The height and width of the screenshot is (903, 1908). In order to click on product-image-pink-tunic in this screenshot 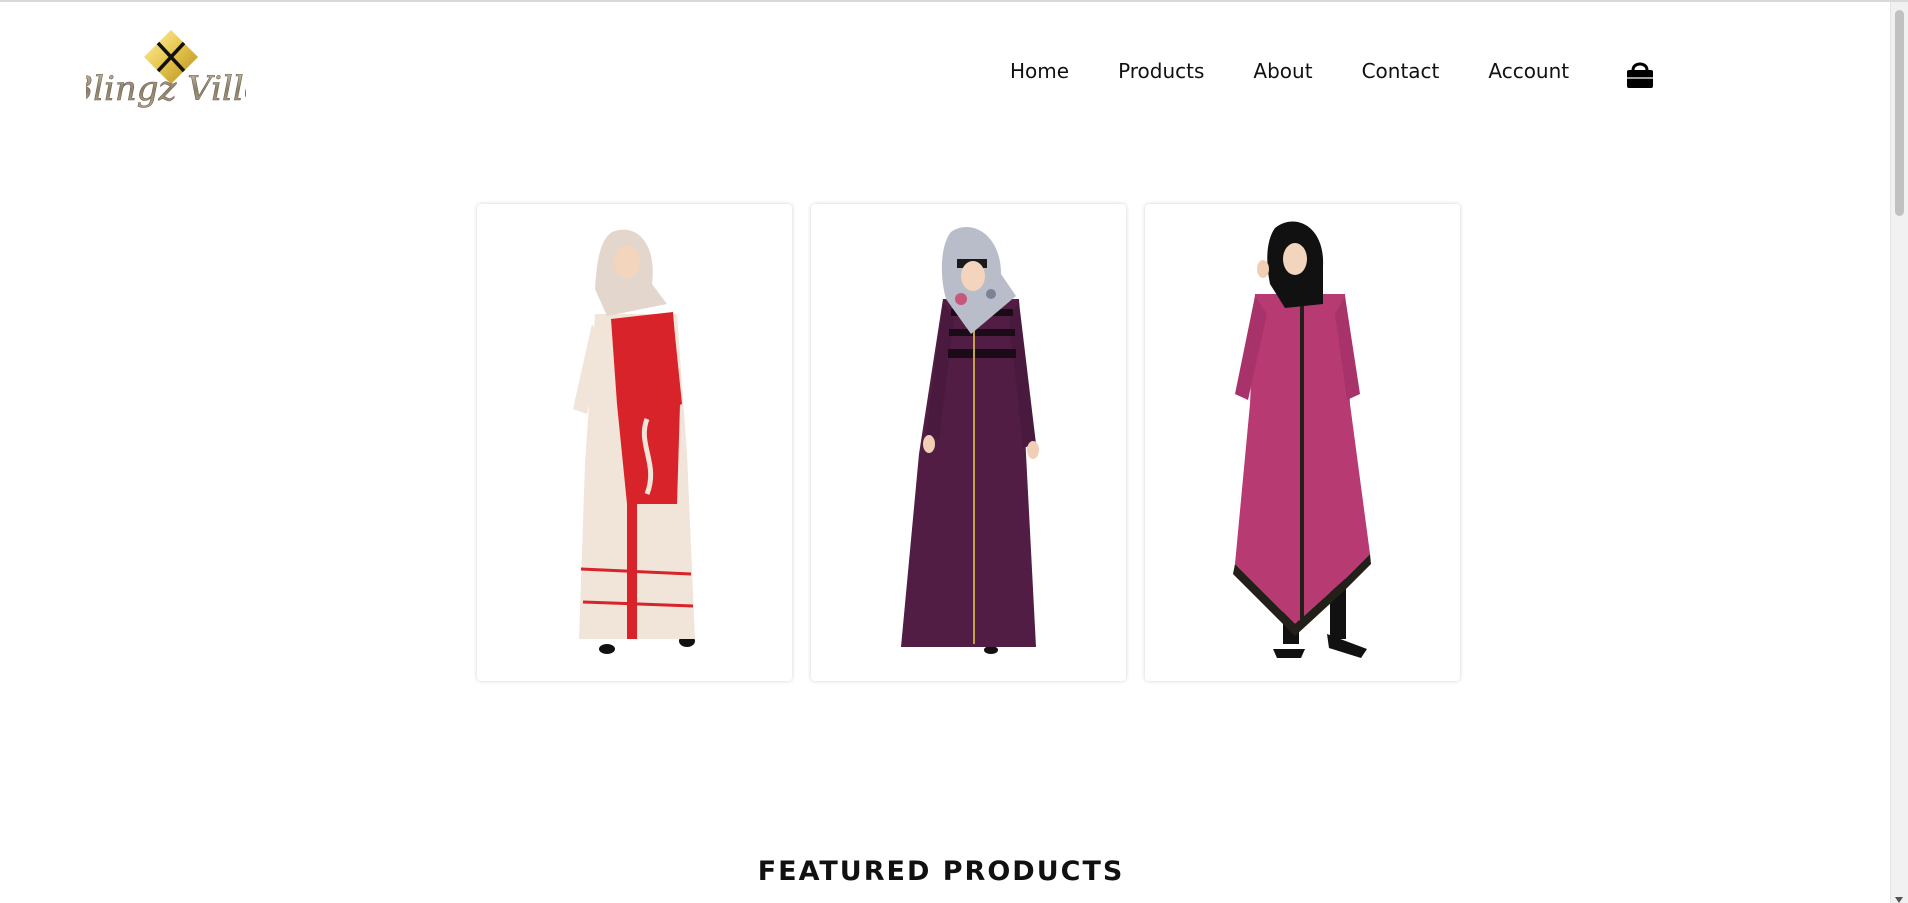, I will do `click(1302, 439)`.